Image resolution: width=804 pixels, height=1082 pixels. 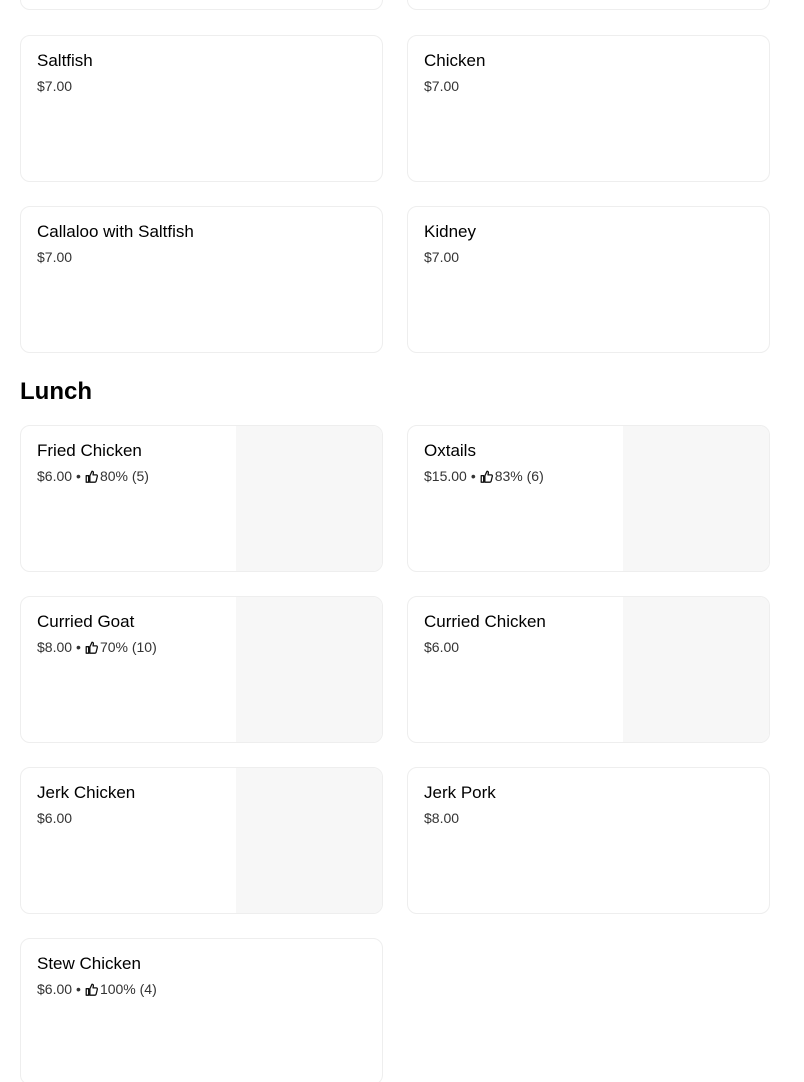 What do you see at coordinates (588, 498) in the screenshot?
I see `menu-item-card-oxtails: Oxtails $15.00 • 83% (6)` at bounding box center [588, 498].